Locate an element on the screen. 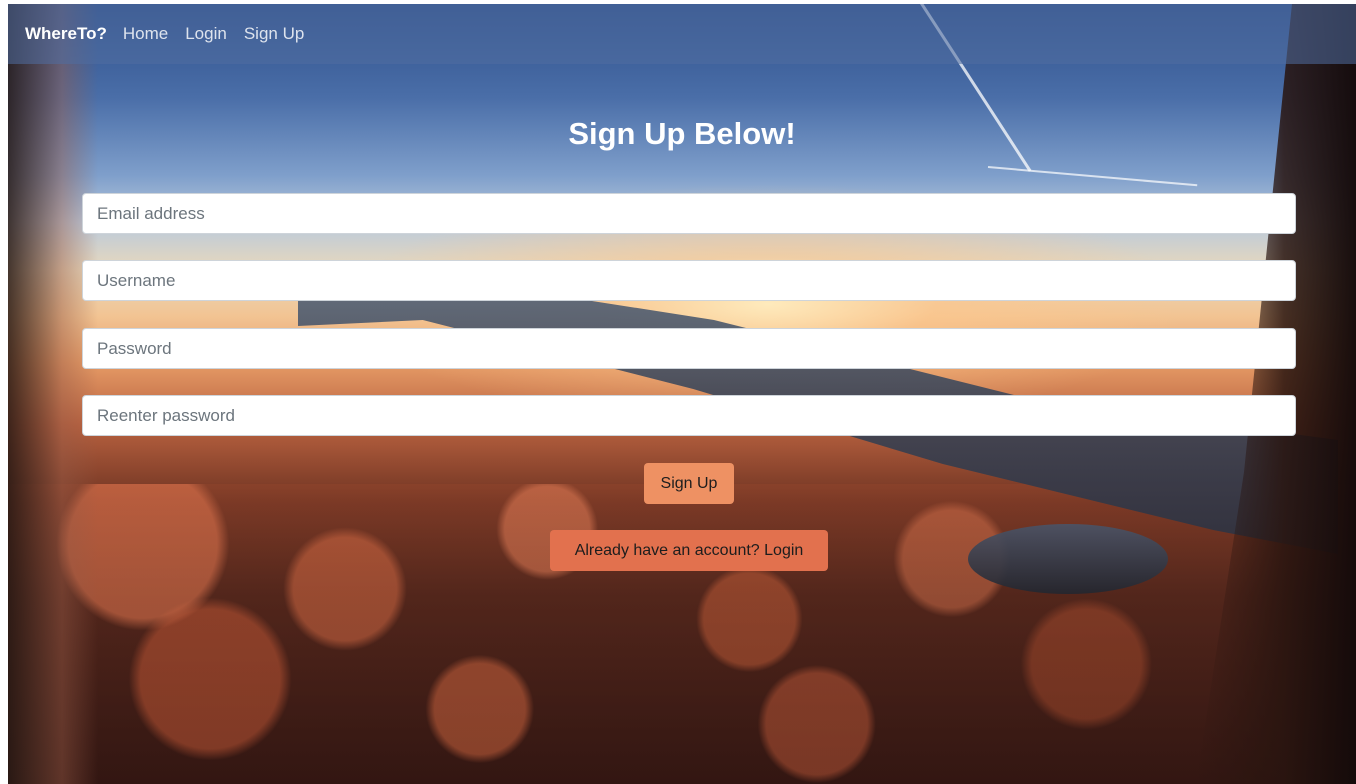  reenter-password-field is located at coordinates (689, 415).